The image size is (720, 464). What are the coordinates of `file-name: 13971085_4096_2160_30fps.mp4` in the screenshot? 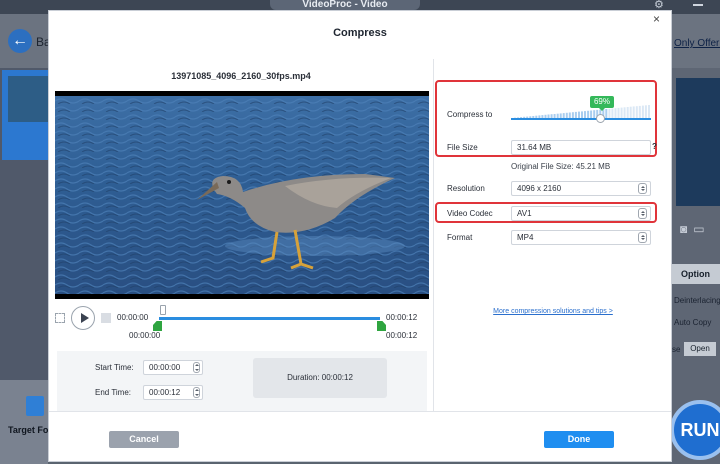 It's located at (241, 76).